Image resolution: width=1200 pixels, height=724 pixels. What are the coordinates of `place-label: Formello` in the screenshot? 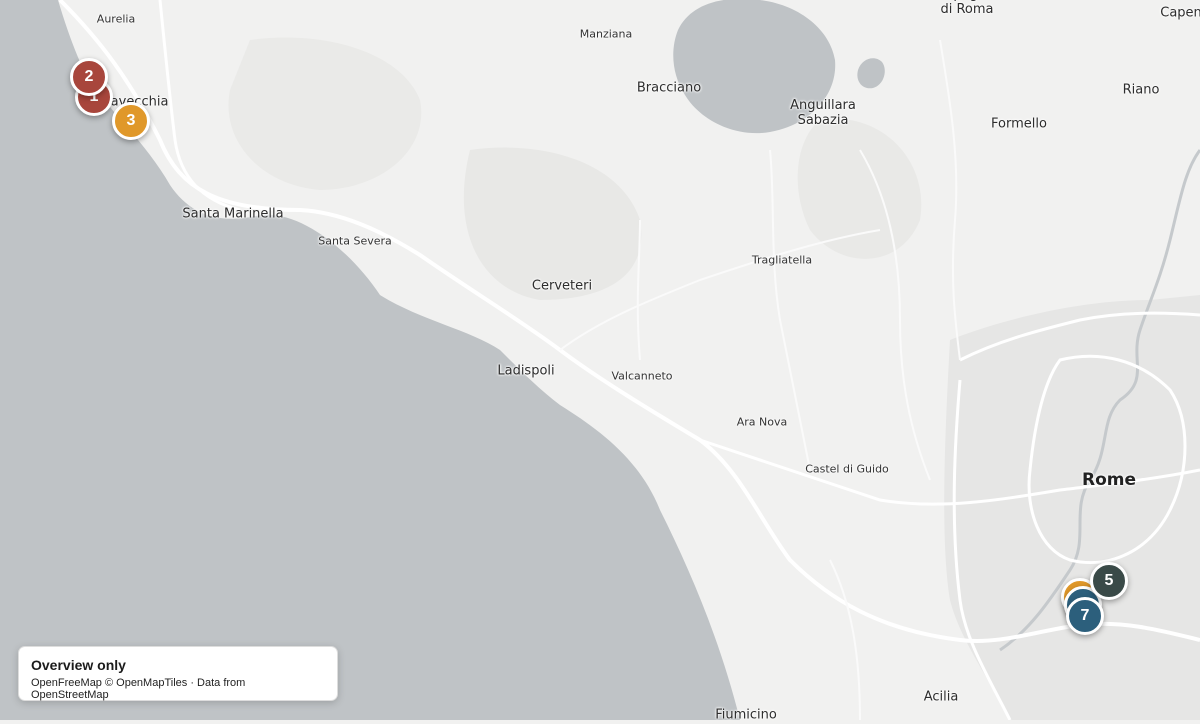 It's located at (1019, 124).